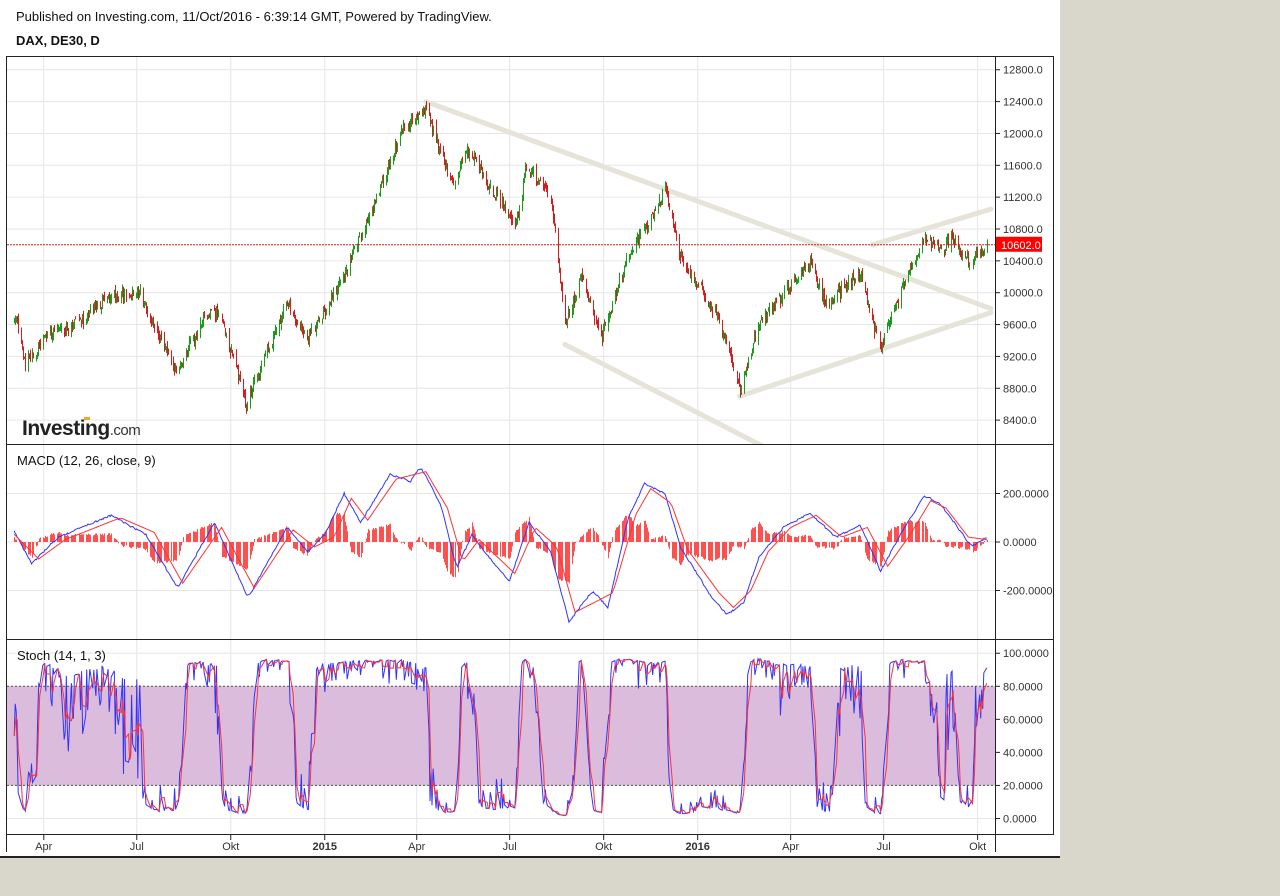 Image resolution: width=1280 pixels, height=896 pixels. Describe the element at coordinates (1023, 294) in the screenshot. I see `price-axis-label: 10000.0` at that location.